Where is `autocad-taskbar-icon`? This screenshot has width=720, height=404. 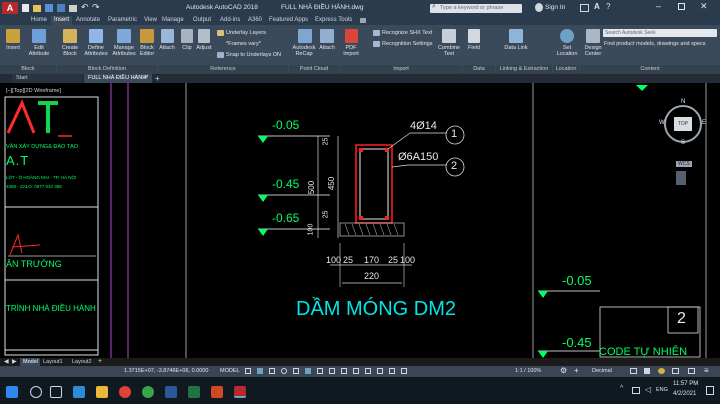 autocad-taskbar-icon is located at coordinates (240, 392).